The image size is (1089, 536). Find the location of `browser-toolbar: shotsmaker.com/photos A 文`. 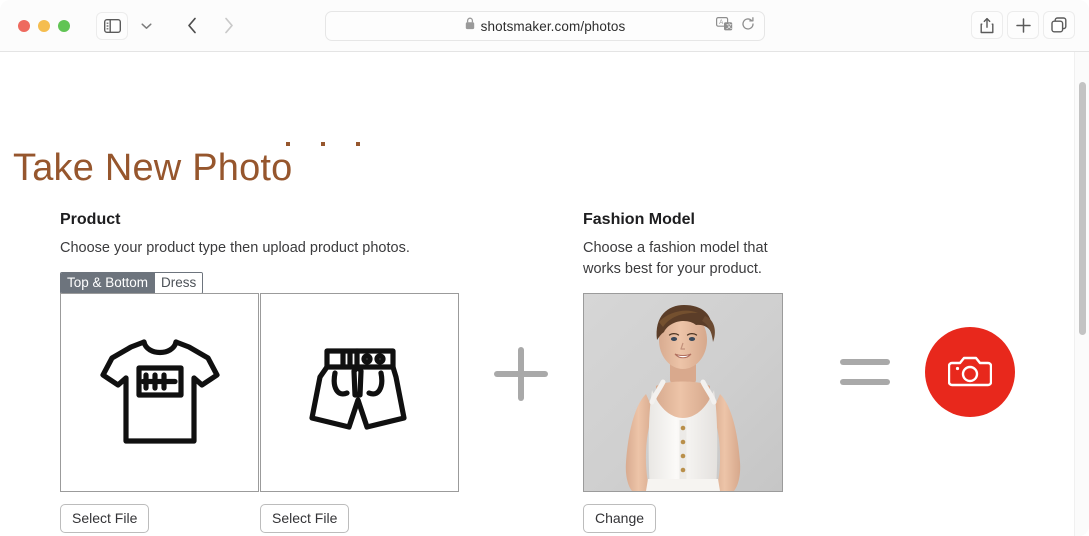

browser-toolbar: shotsmaker.com/photos A 文 is located at coordinates (544, 26).